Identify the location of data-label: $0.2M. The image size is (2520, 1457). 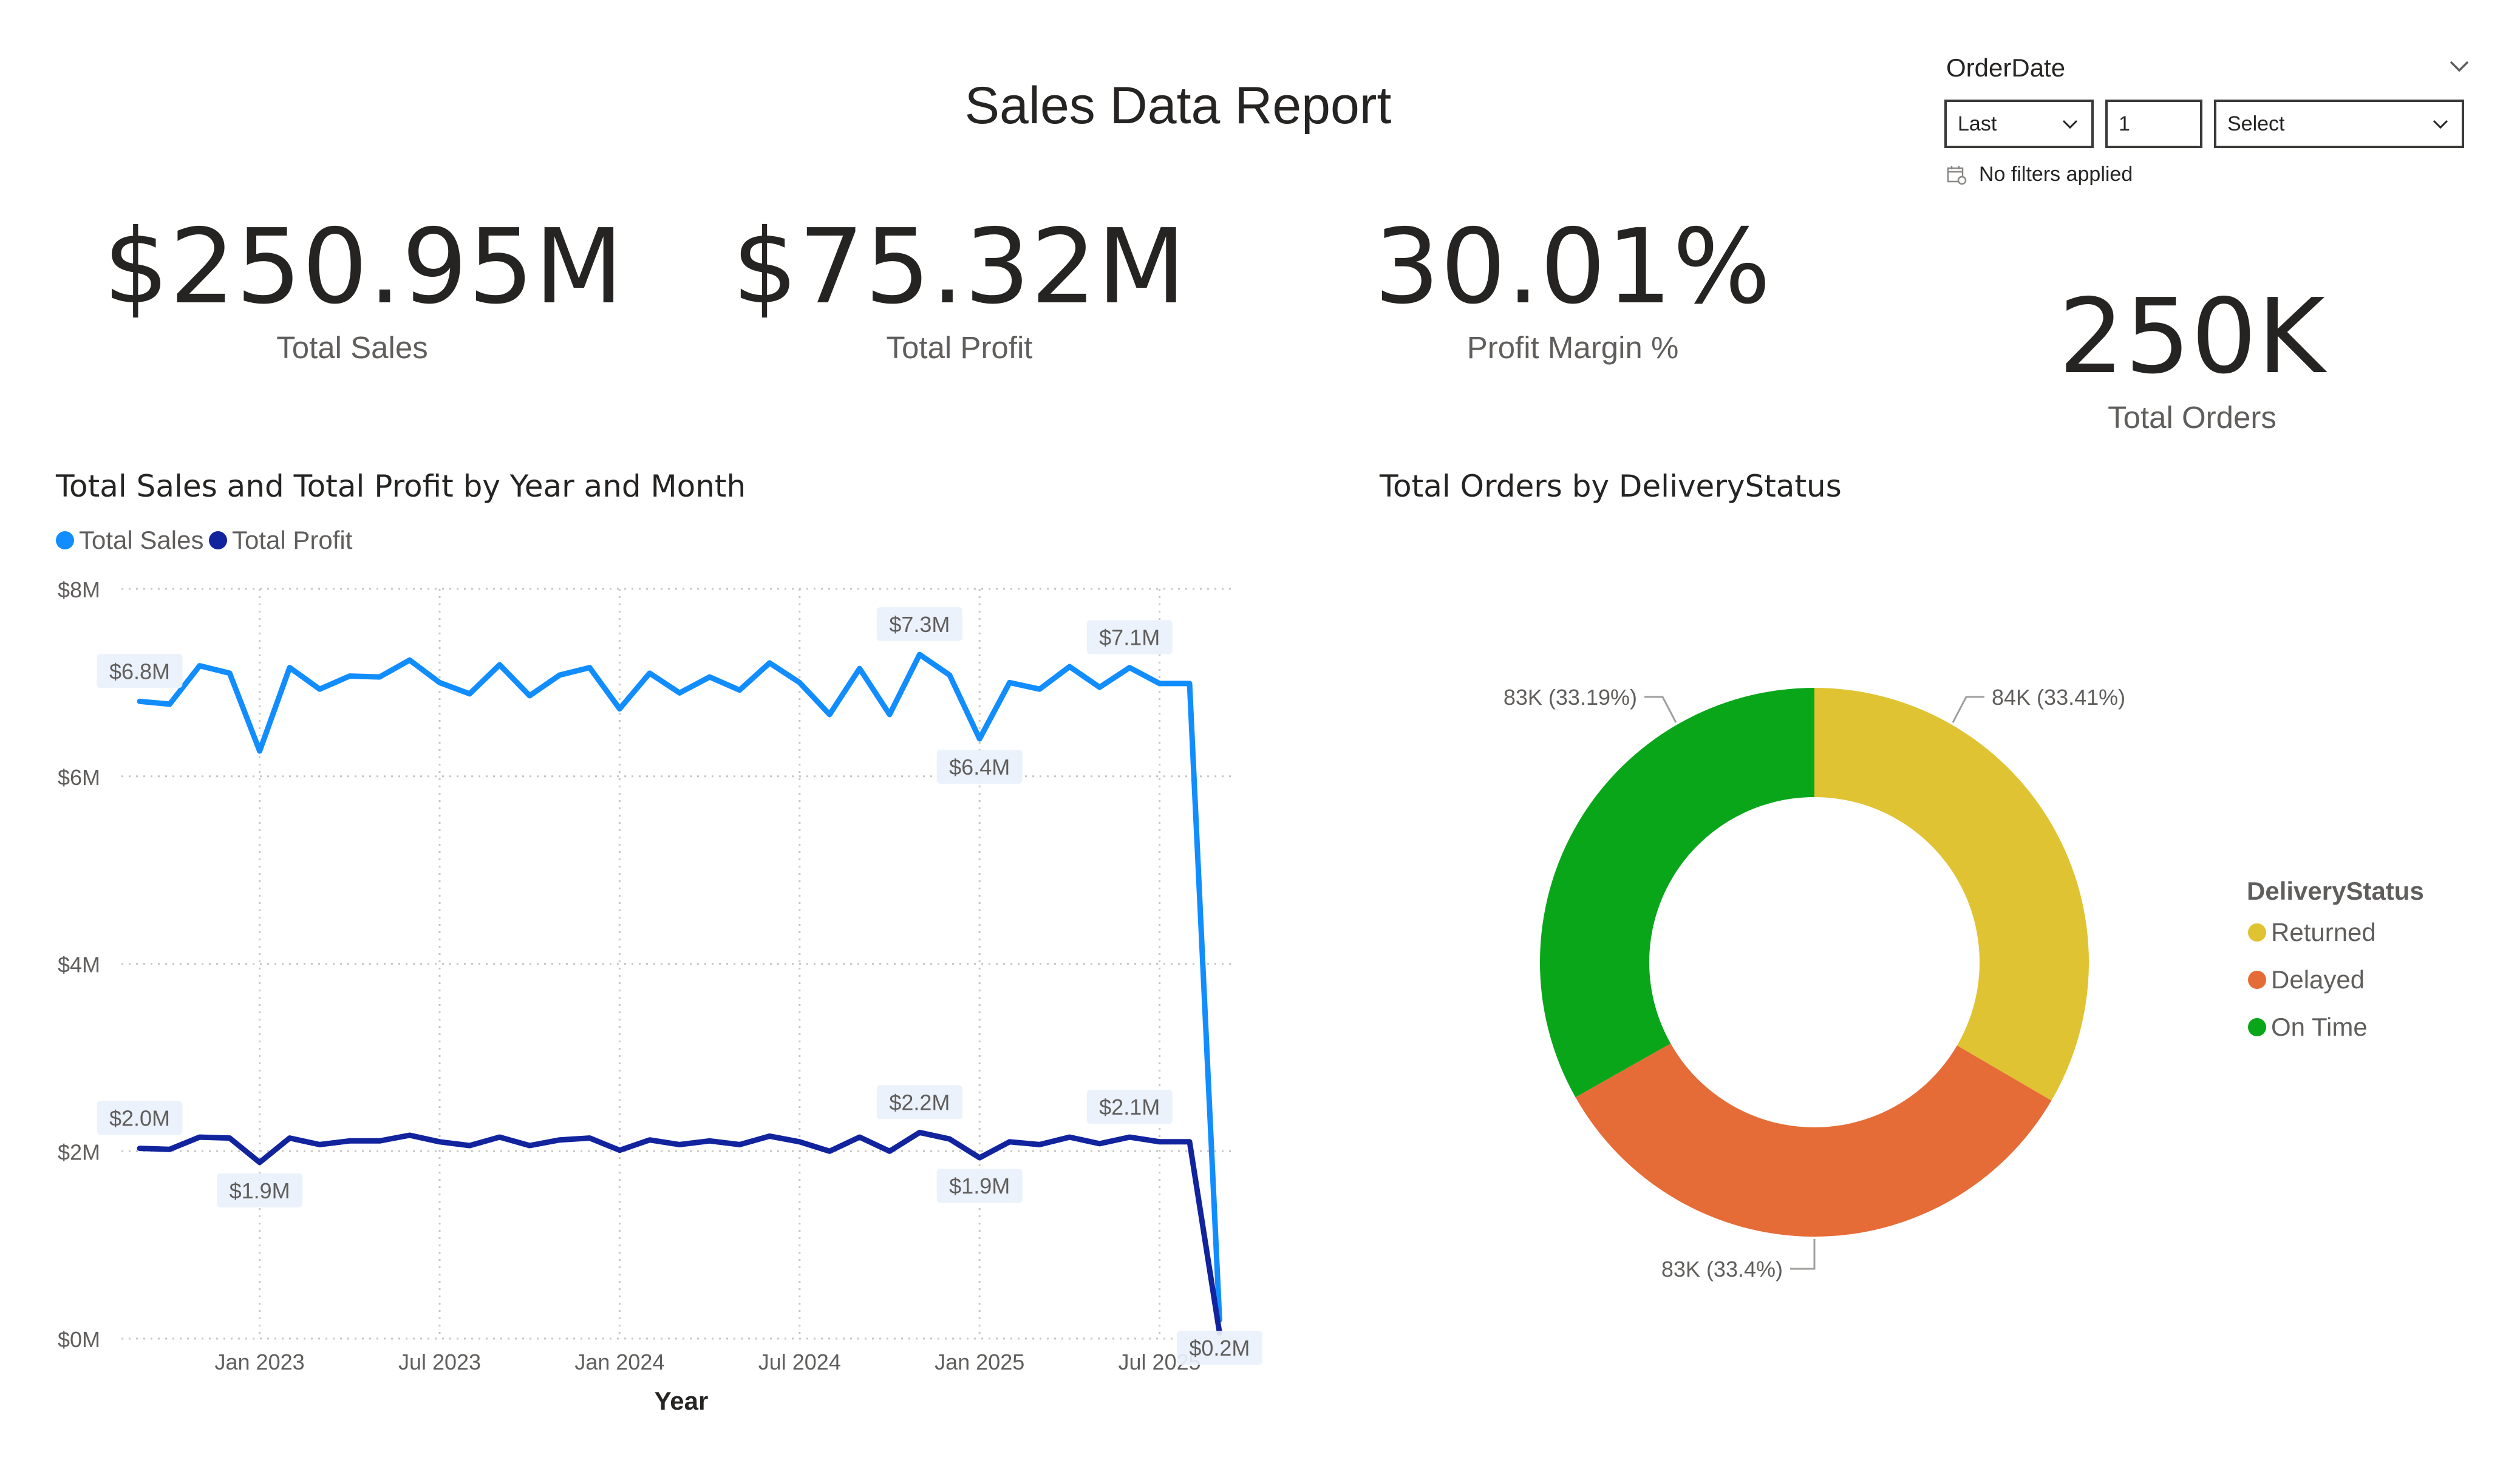
(1219, 1348).